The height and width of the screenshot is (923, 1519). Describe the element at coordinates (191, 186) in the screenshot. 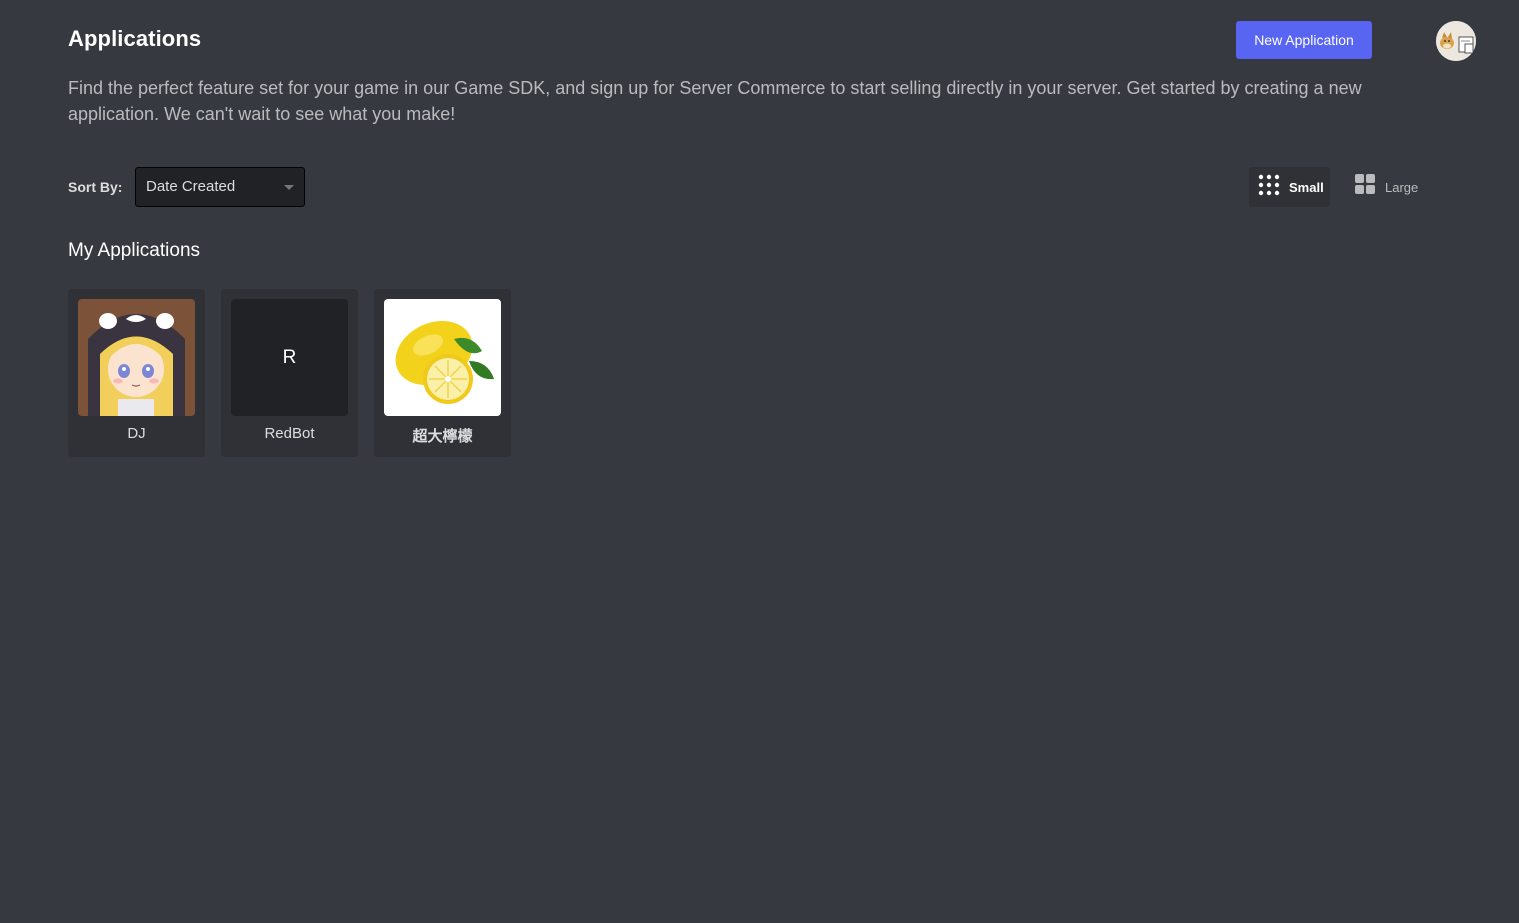

I see `sort-select-value: Date Created` at that location.